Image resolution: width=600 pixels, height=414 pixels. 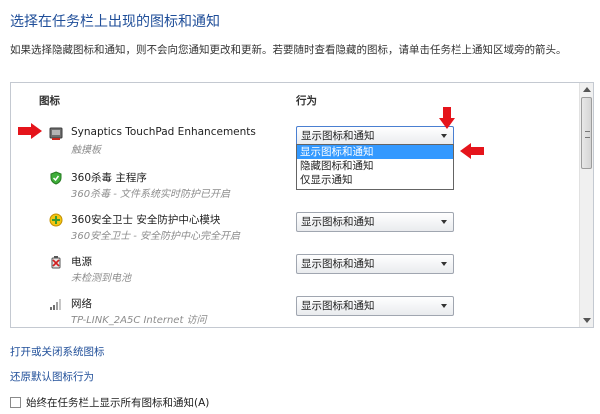 I want to click on annotation-arrow-down-icon, so click(x=447, y=118).